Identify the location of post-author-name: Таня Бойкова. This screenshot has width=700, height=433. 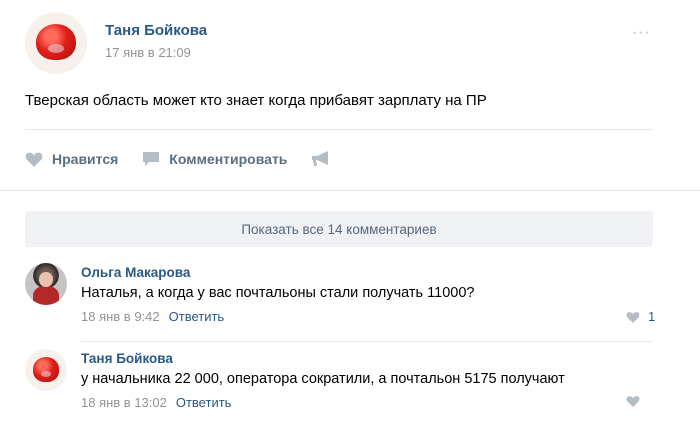
(156, 30).